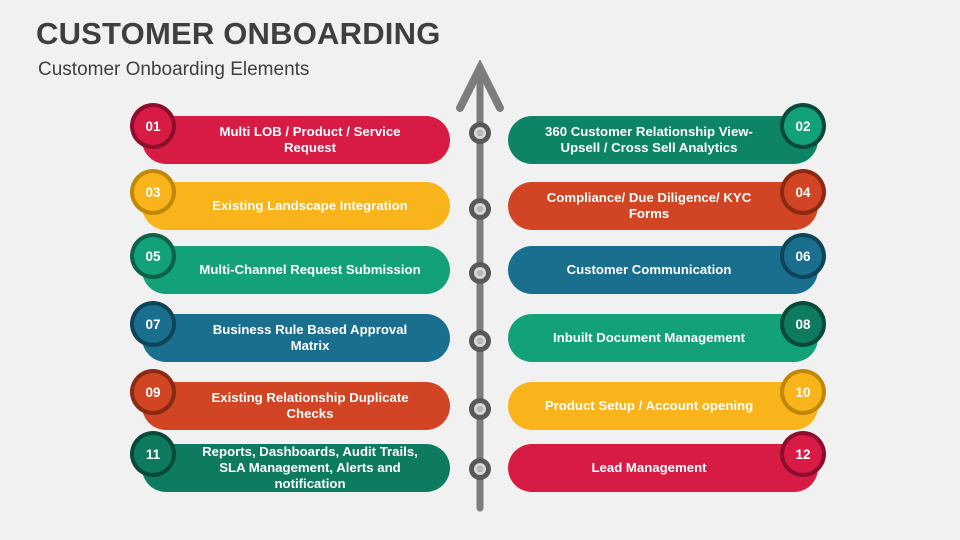 The height and width of the screenshot is (540, 960). I want to click on process-bar-label: Lead Management, so click(649, 467).